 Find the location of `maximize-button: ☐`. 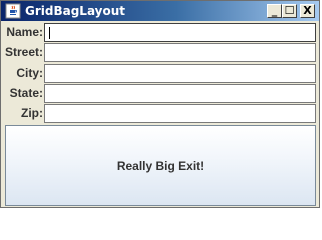

maximize-button: ☐ is located at coordinates (289, 11).